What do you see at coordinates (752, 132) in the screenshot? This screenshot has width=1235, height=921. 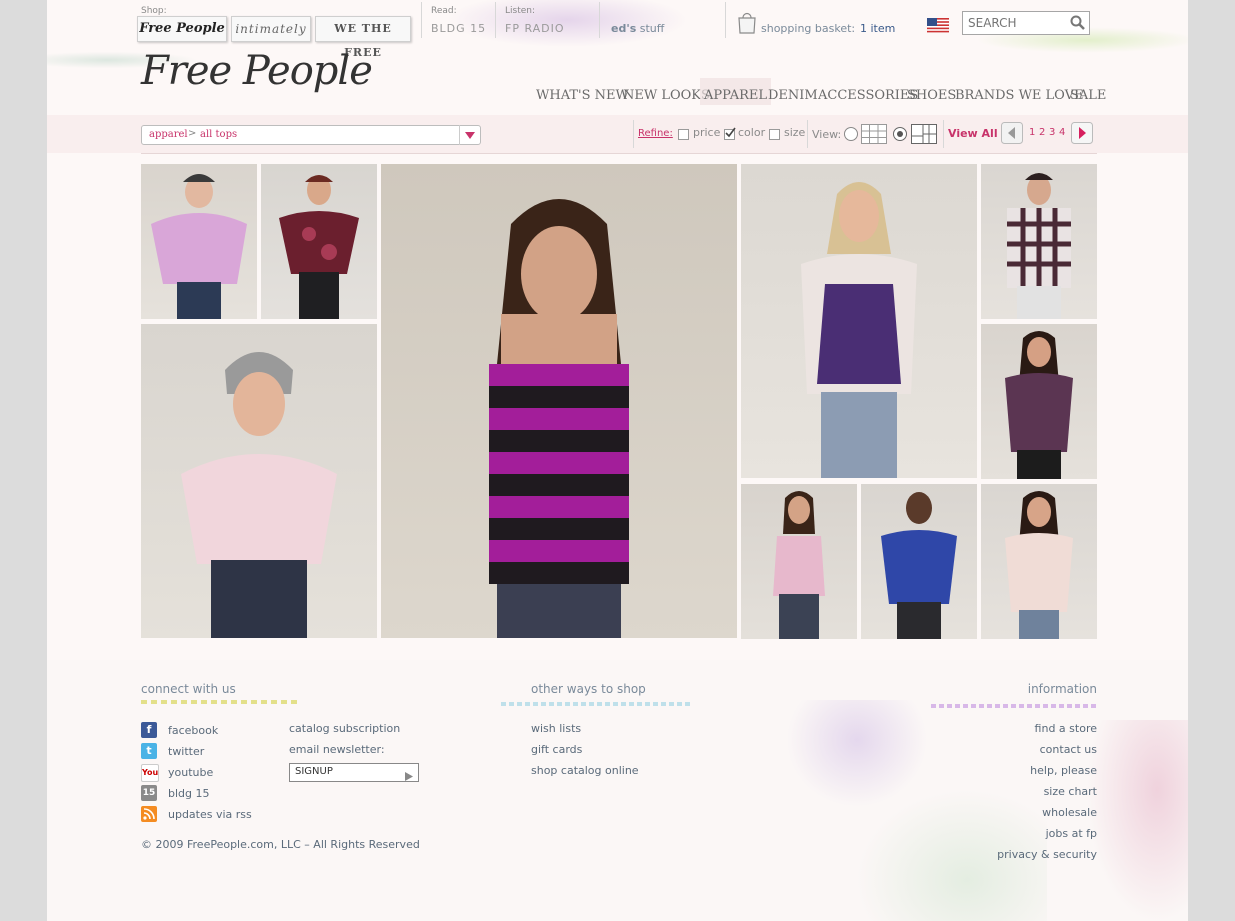 I see `refine-color-label: color` at bounding box center [752, 132].